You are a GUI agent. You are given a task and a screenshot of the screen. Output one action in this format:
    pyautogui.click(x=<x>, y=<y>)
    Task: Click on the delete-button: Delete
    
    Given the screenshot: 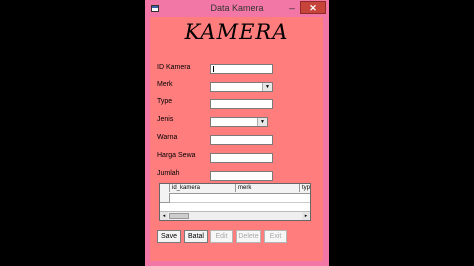 What is the action you would take?
    pyautogui.click(x=248, y=236)
    